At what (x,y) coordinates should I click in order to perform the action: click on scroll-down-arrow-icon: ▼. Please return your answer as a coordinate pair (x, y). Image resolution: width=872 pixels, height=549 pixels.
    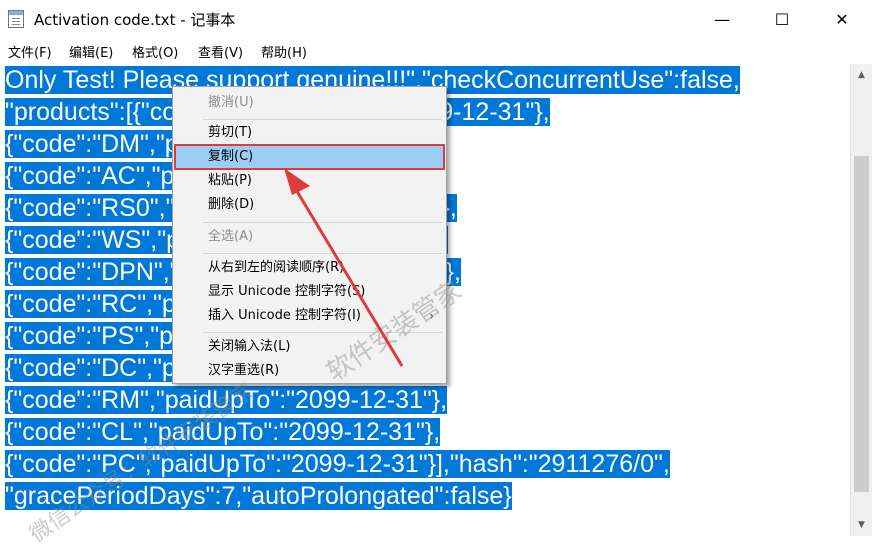
    Looking at the image, I should click on (861, 525).